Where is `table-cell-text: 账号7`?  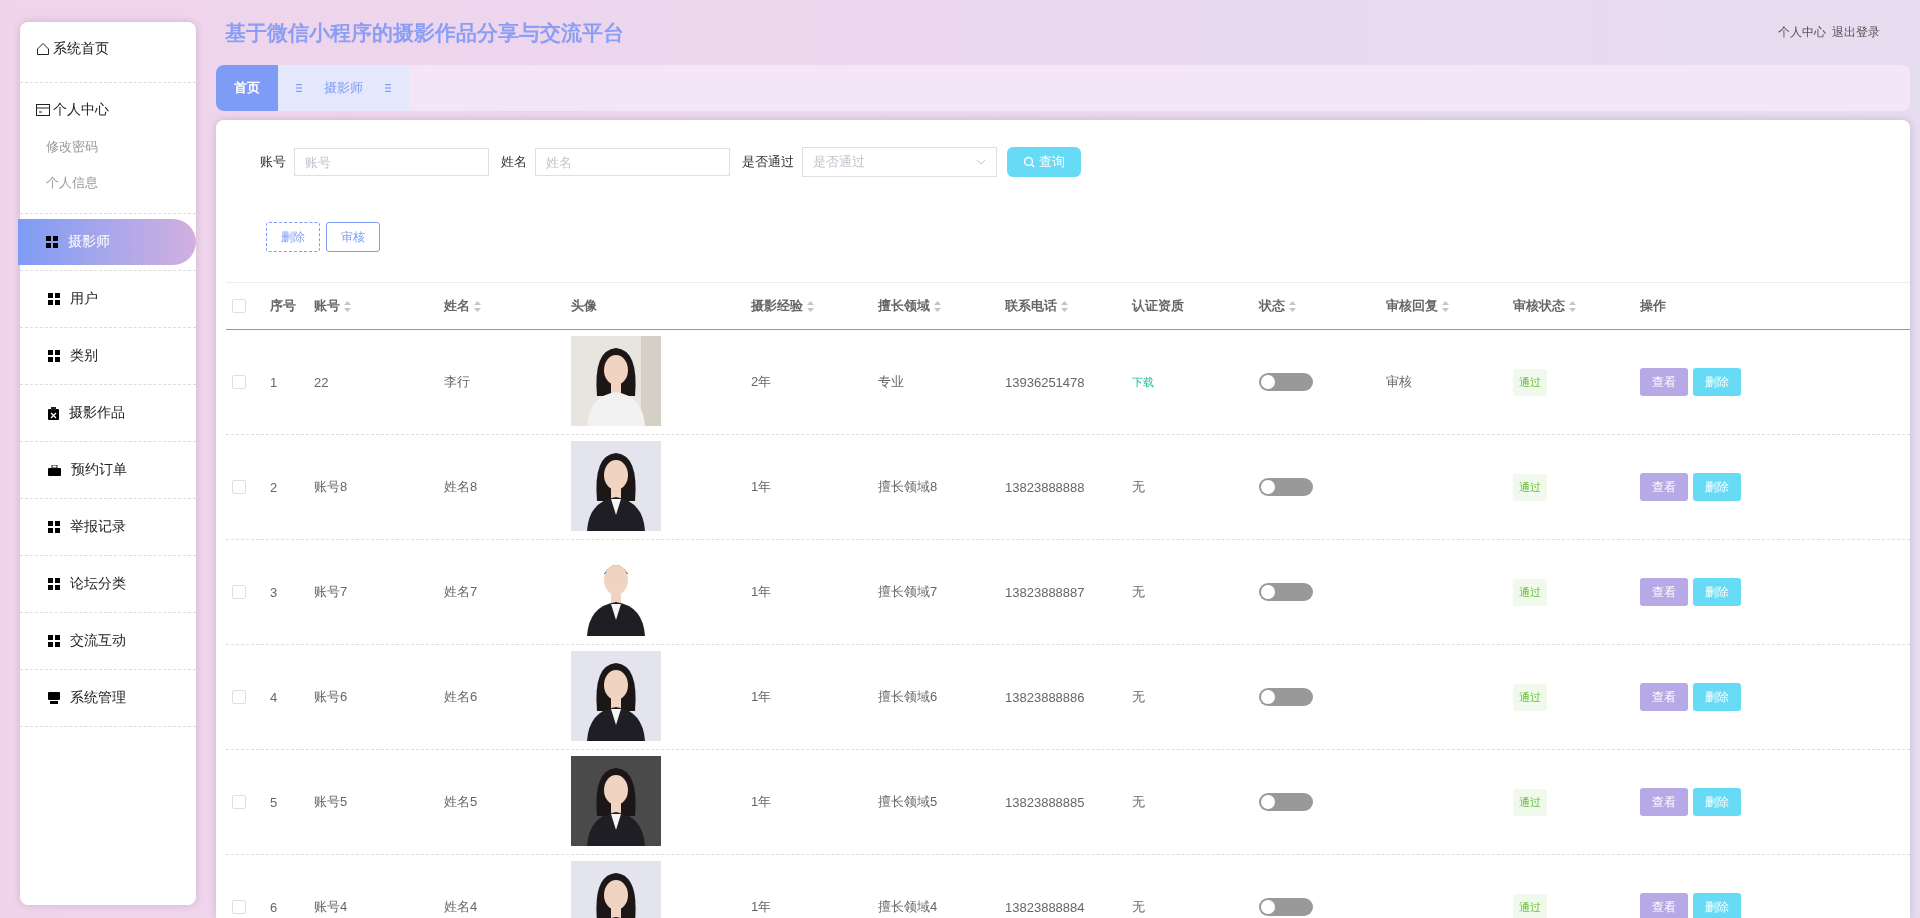 table-cell-text: 账号7 is located at coordinates (331, 592).